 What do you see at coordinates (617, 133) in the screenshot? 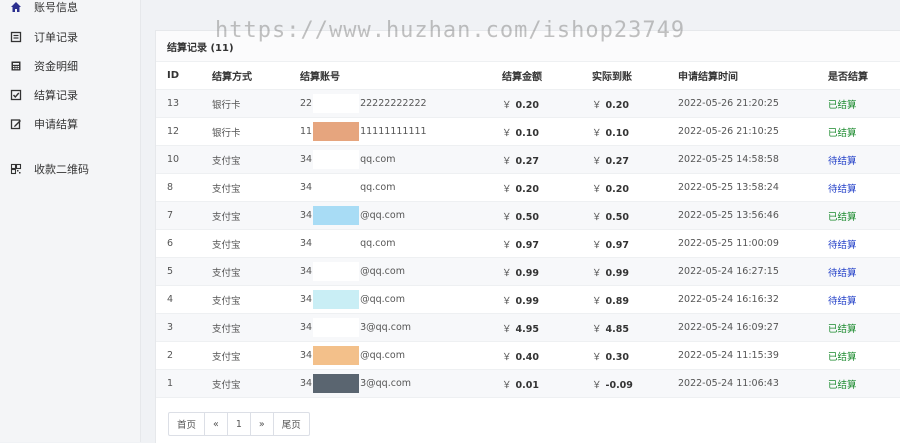
I see `received-value: 0.10` at bounding box center [617, 133].